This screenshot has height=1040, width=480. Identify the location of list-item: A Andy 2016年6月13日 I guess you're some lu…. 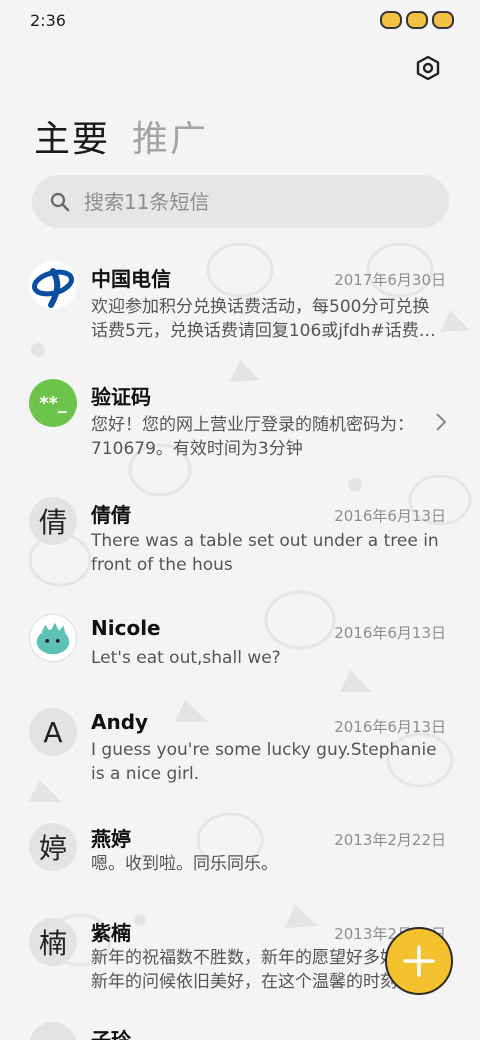
(240, 753).